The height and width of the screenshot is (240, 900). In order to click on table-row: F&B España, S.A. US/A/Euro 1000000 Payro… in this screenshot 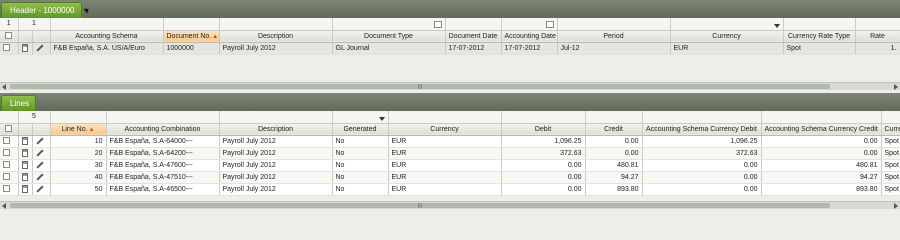, I will do `click(450, 48)`.